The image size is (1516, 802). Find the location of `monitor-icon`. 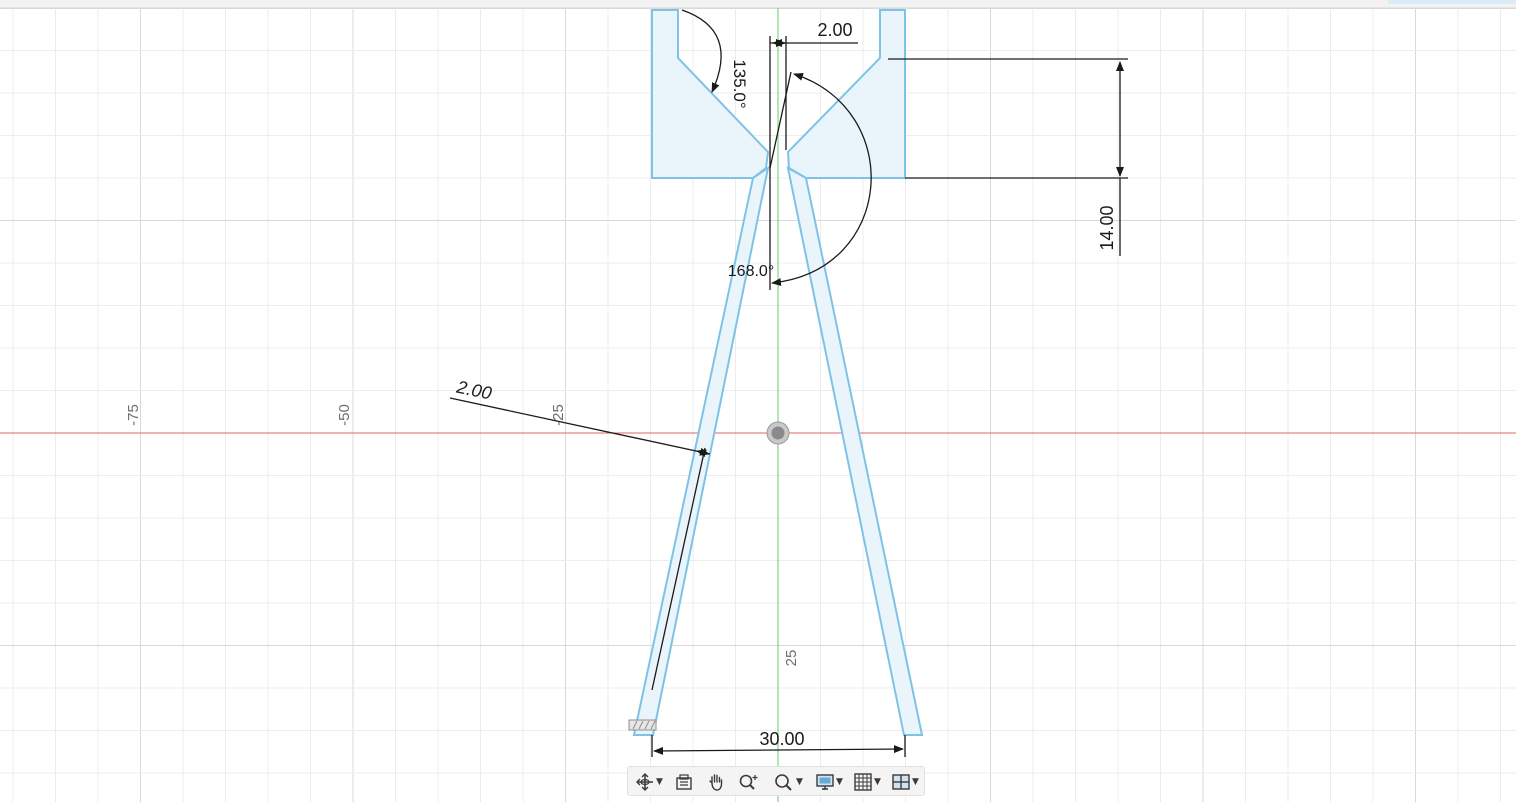

monitor-icon is located at coordinates (825, 782).